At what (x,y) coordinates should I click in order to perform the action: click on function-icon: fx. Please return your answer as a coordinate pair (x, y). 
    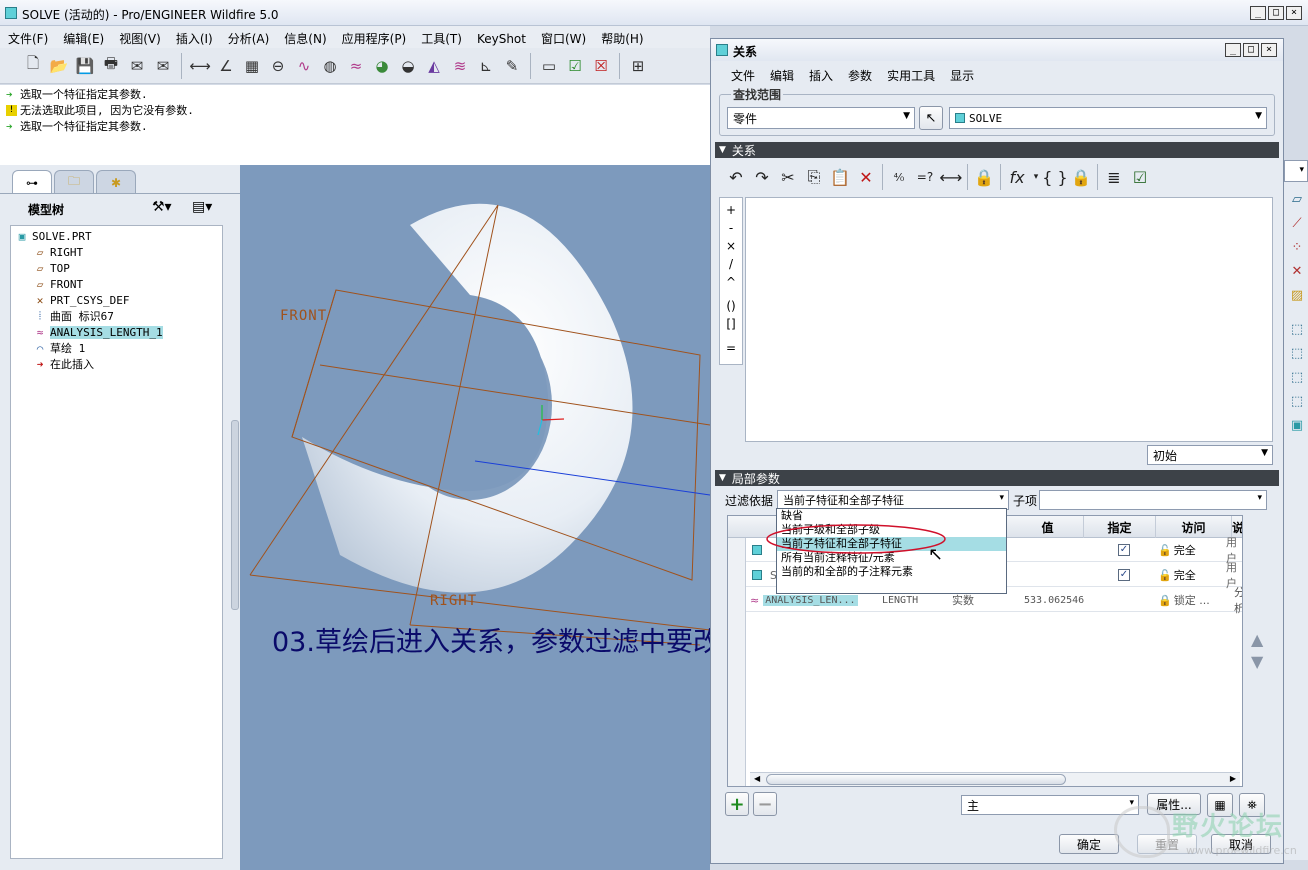
    Looking at the image, I should click on (1017, 177).